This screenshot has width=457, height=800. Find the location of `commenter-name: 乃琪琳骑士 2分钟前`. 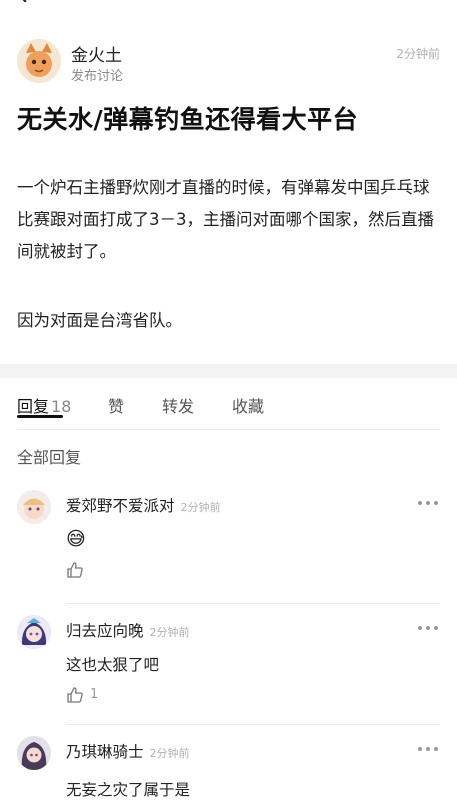

commenter-name: 乃琪琳骑士 2分钟前 is located at coordinates (128, 751).